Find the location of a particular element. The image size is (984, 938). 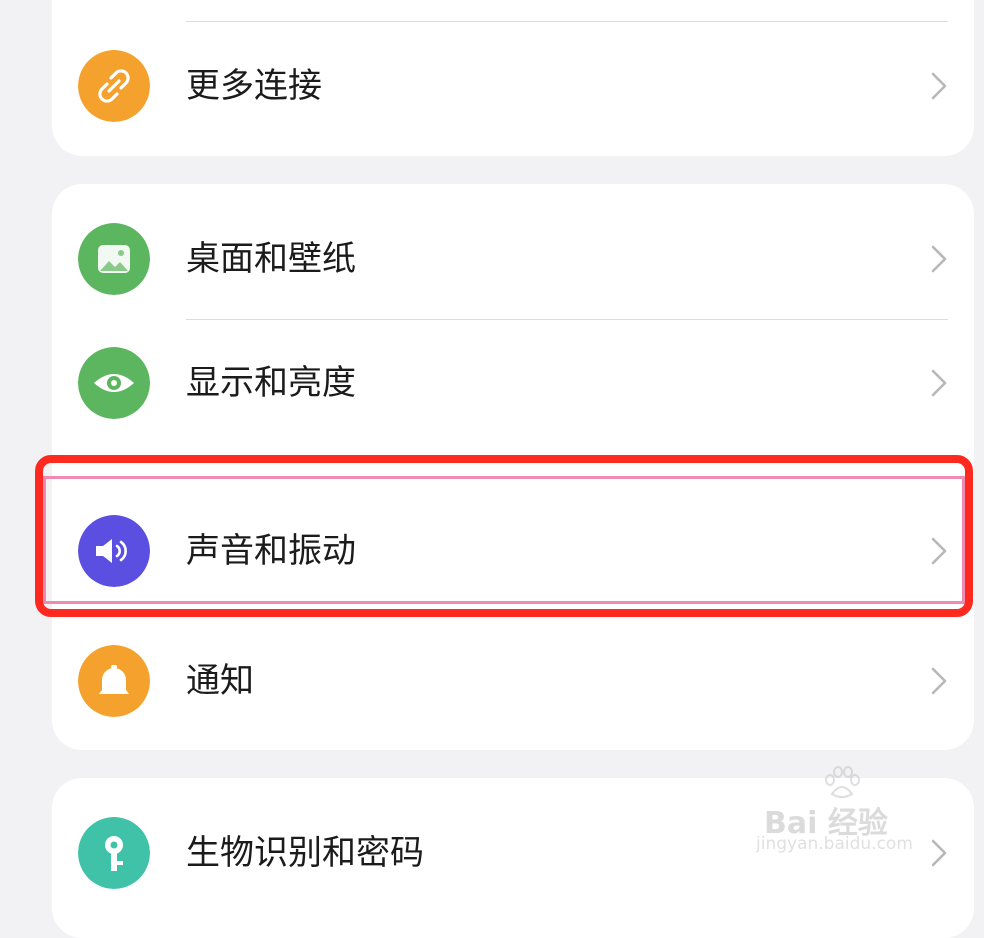

watermark-url: jingyan.baidu.com is located at coordinates (834, 844).